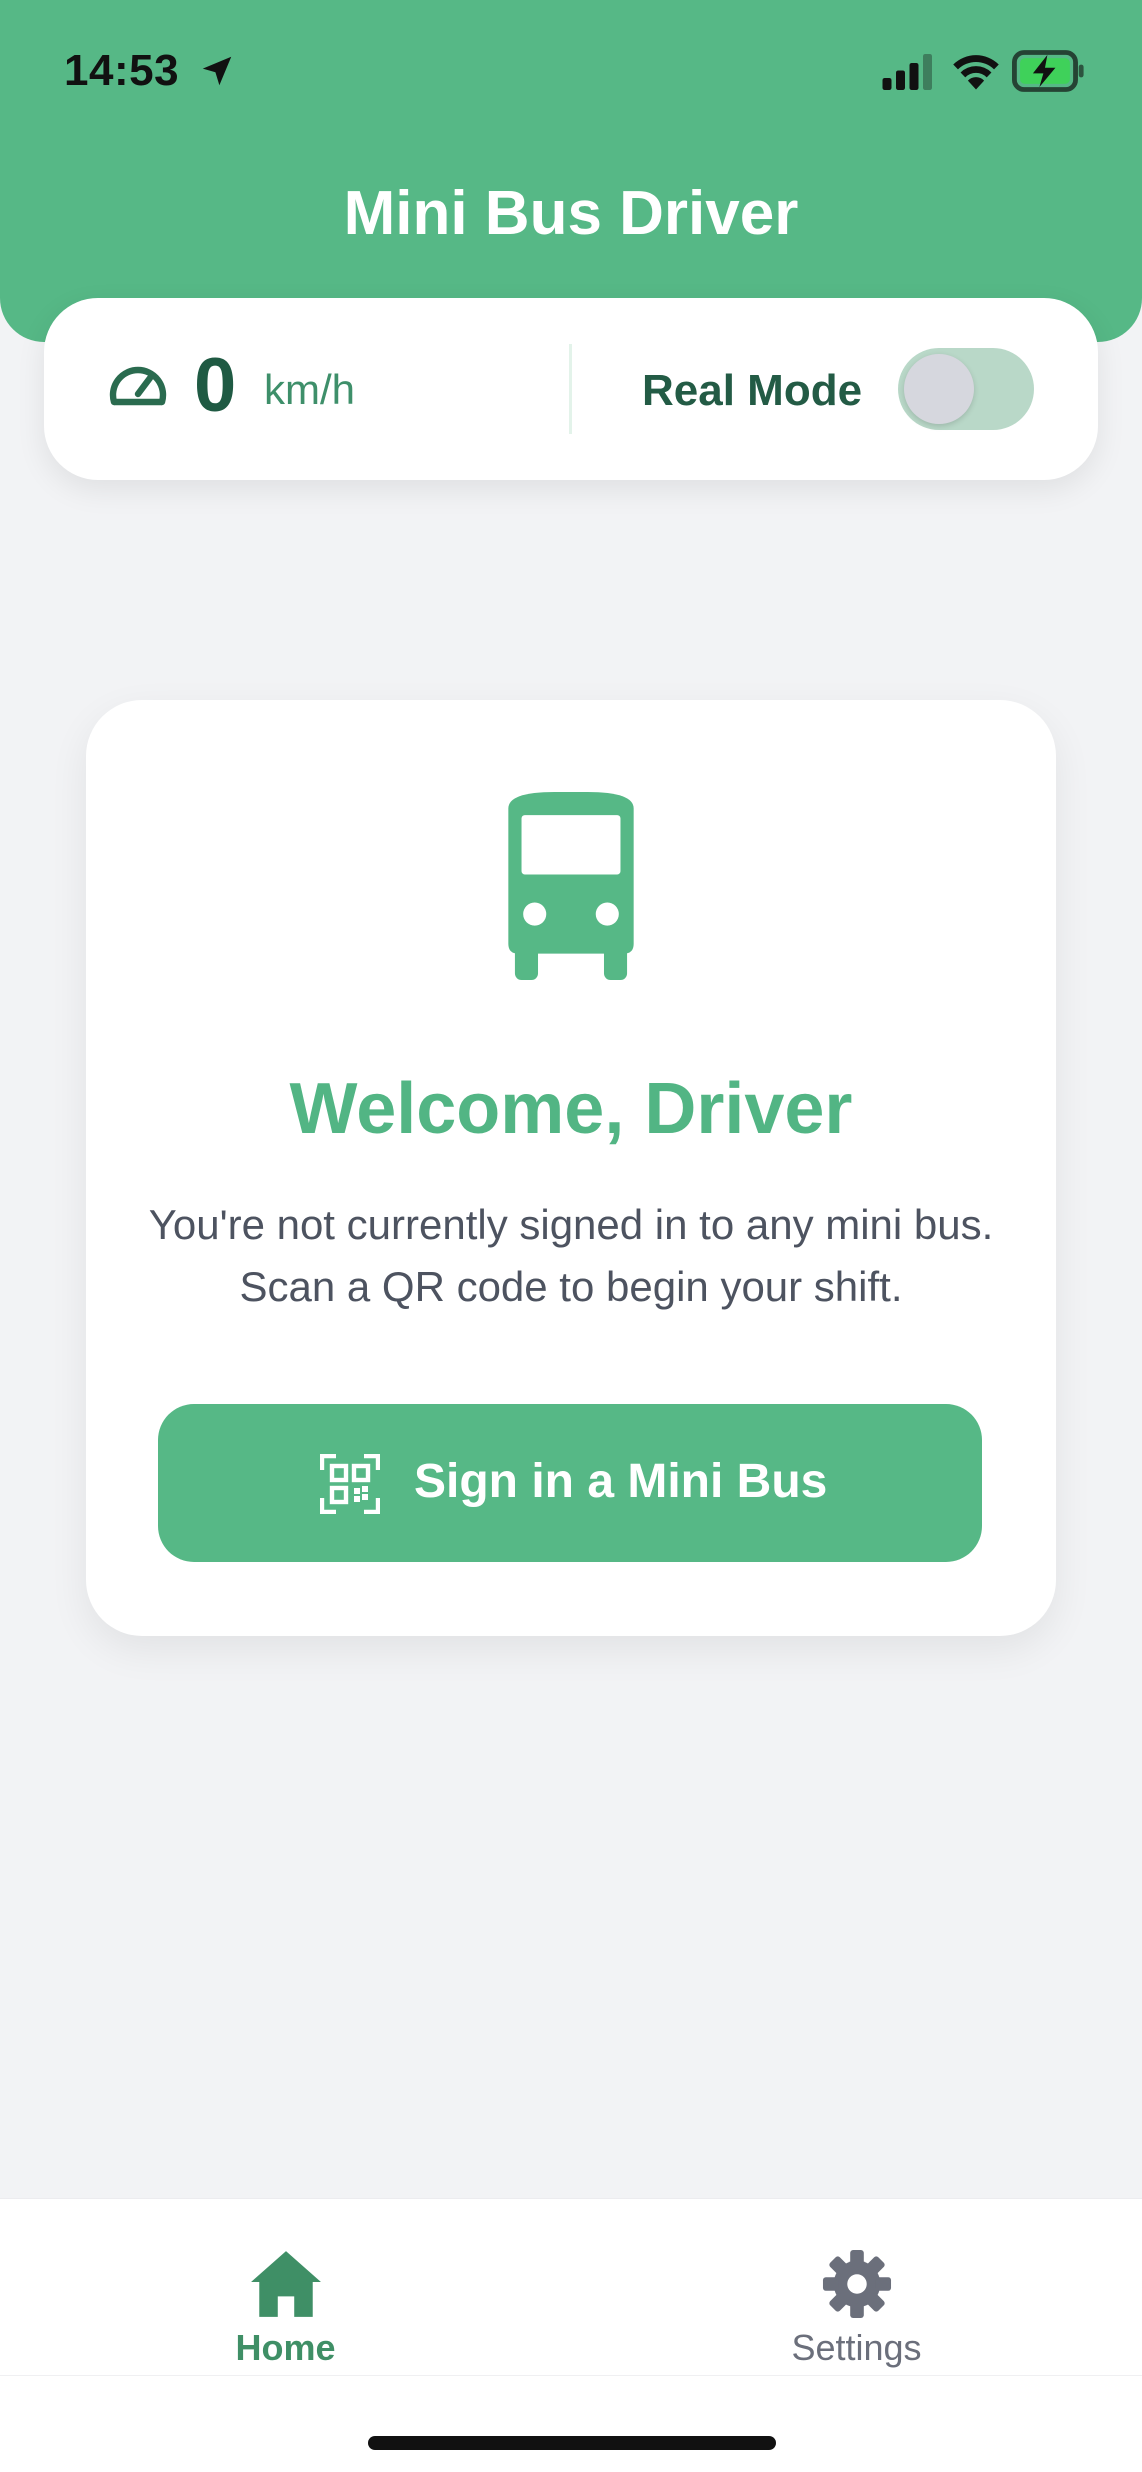 The image size is (1142, 2472). What do you see at coordinates (976, 72) in the screenshot?
I see `wifi-icon` at bounding box center [976, 72].